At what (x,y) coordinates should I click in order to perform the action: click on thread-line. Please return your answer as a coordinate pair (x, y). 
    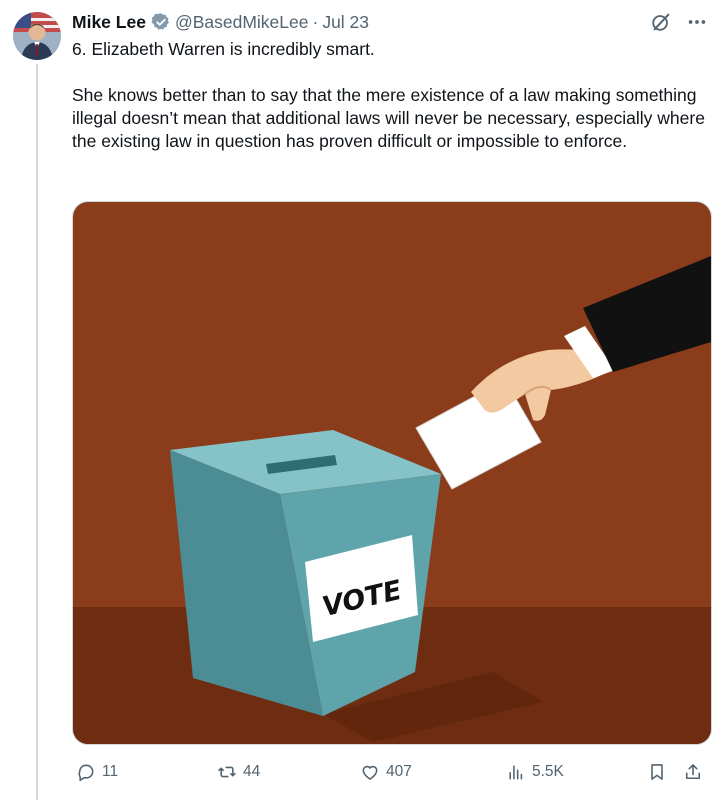
    Looking at the image, I should click on (37, 432).